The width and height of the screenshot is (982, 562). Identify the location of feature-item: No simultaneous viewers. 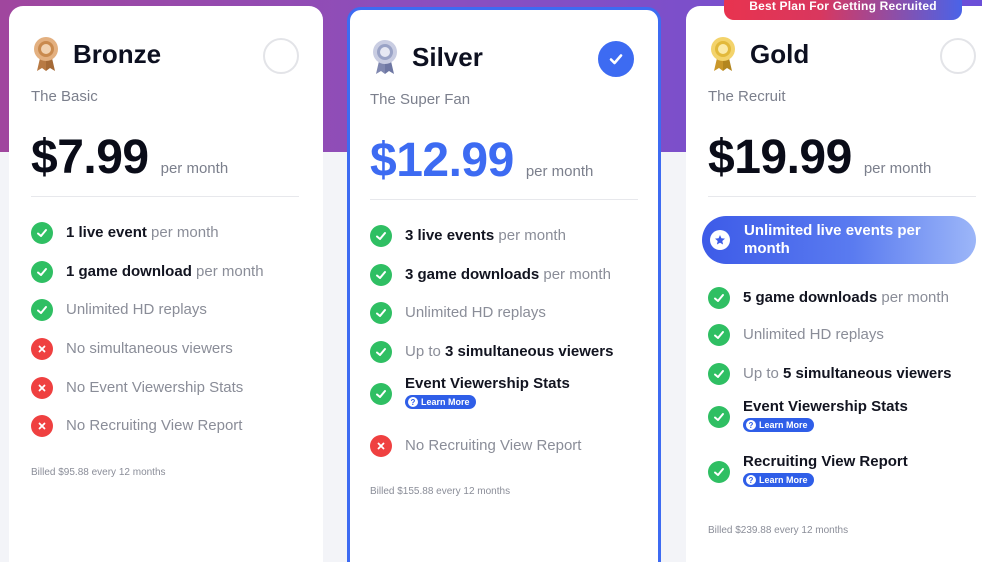
(171, 349).